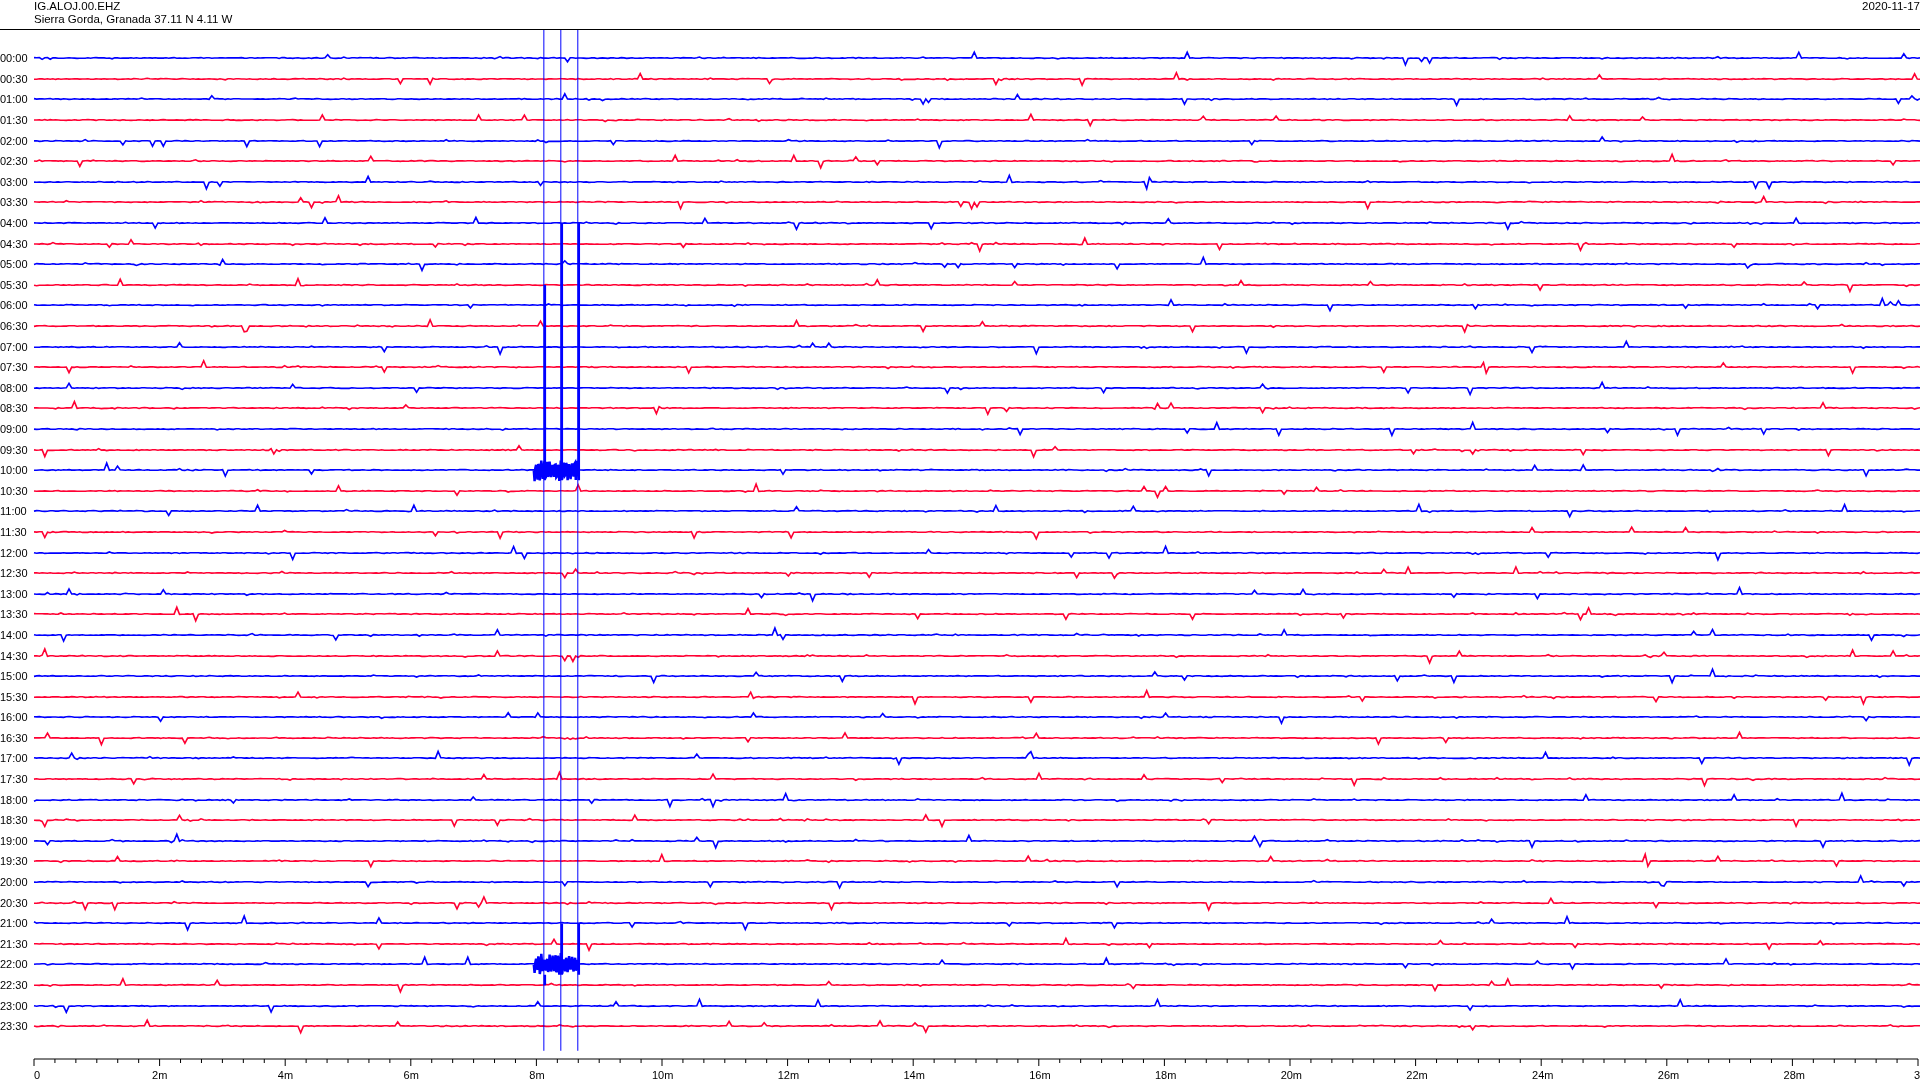 This screenshot has height=1080, width=1920. What do you see at coordinates (14, 923) in the screenshot?
I see `time-label: 21:00` at bounding box center [14, 923].